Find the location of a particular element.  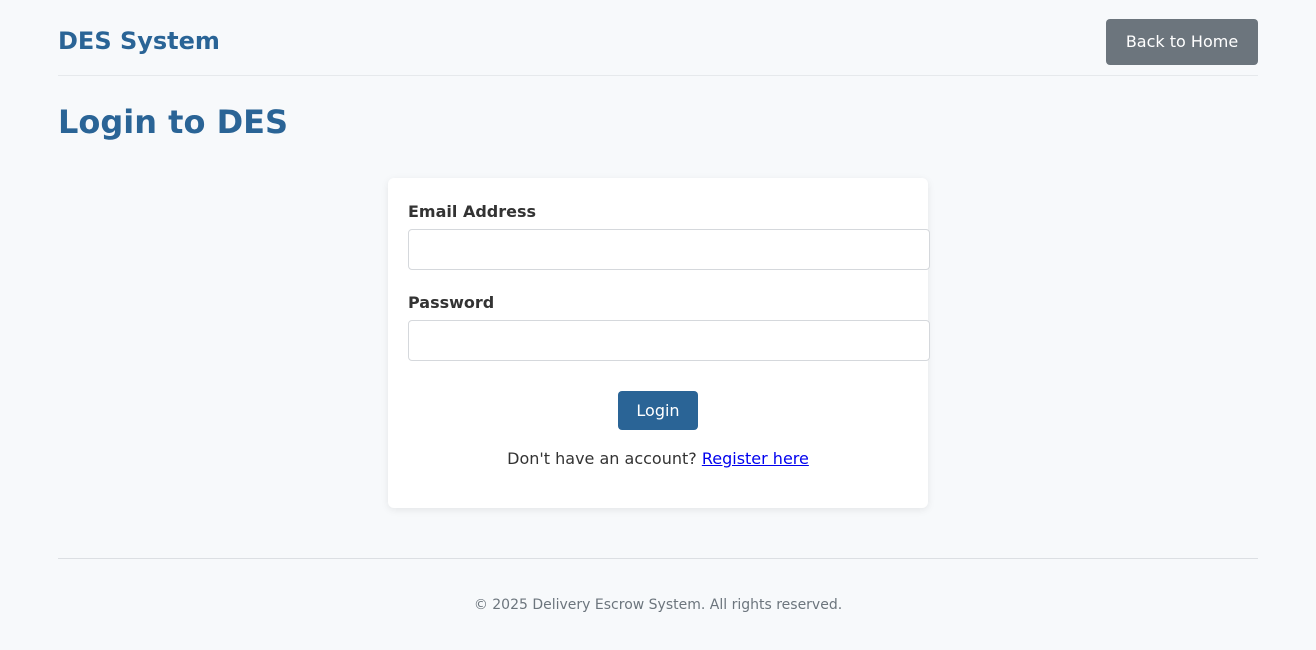

back-to-home-button: Back to Home is located at coordinates (1182, 42).